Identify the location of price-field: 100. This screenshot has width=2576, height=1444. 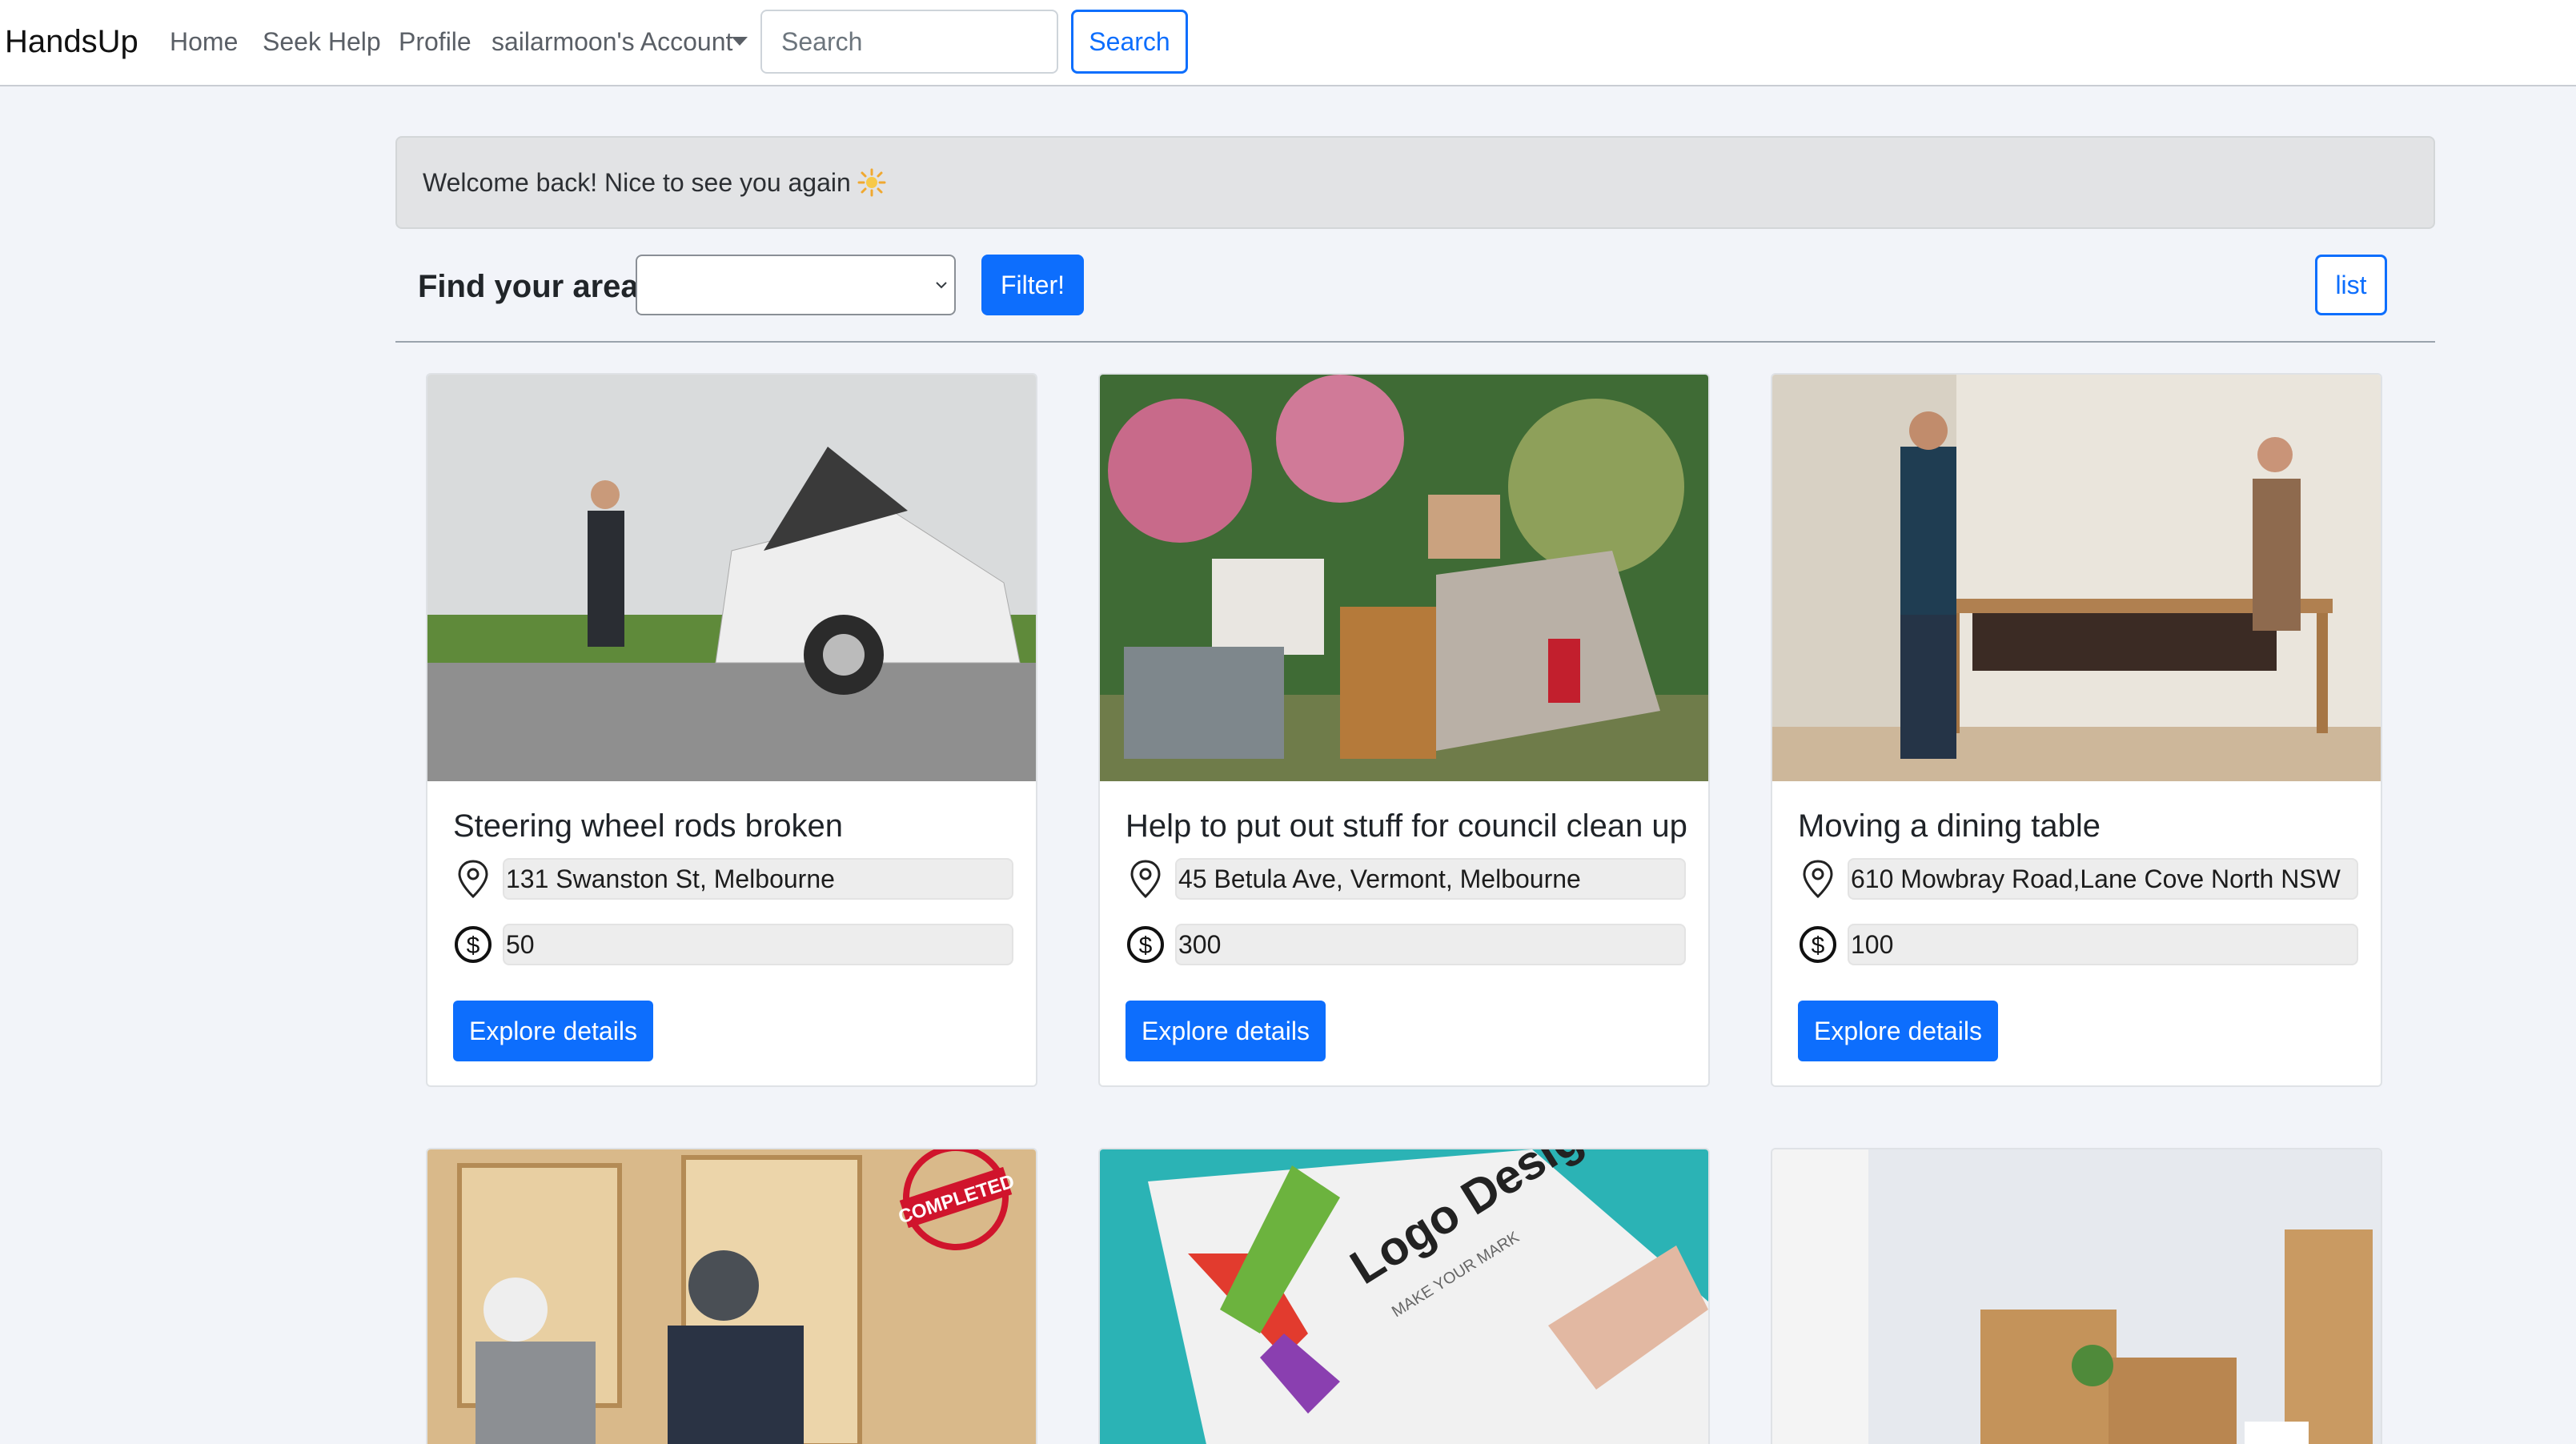
(2103, 944).